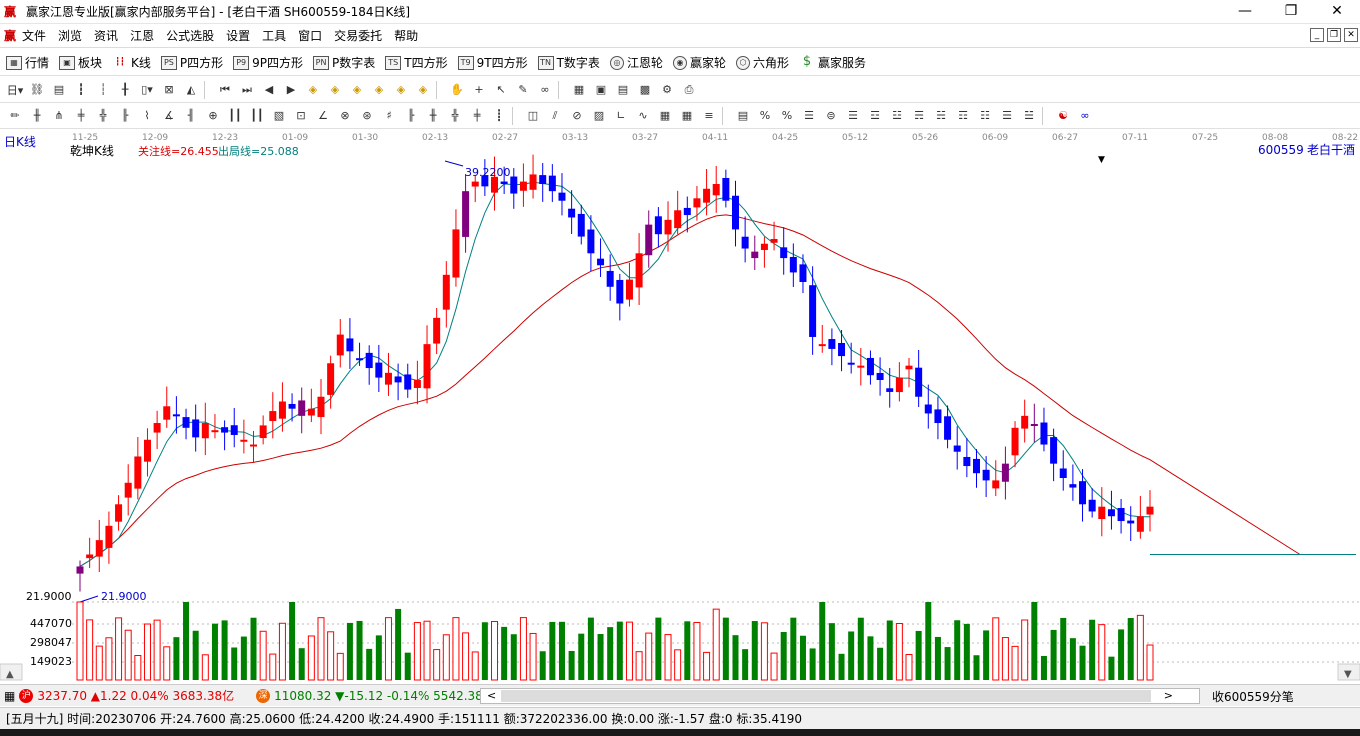  I want to click on lines8-icon: ☷, so click(985, 116).